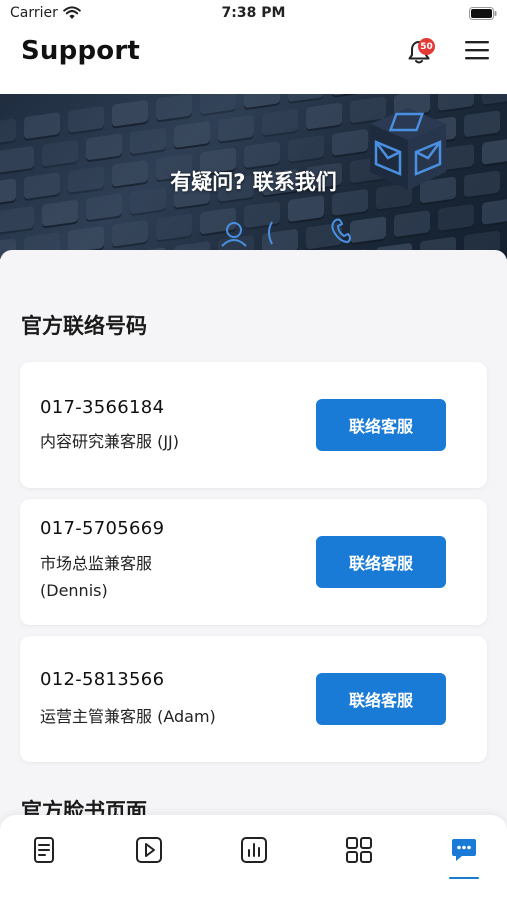 The height and width of the screenshot is (900, 507). I want to click on contact-methods-icons, so click(286, 232).